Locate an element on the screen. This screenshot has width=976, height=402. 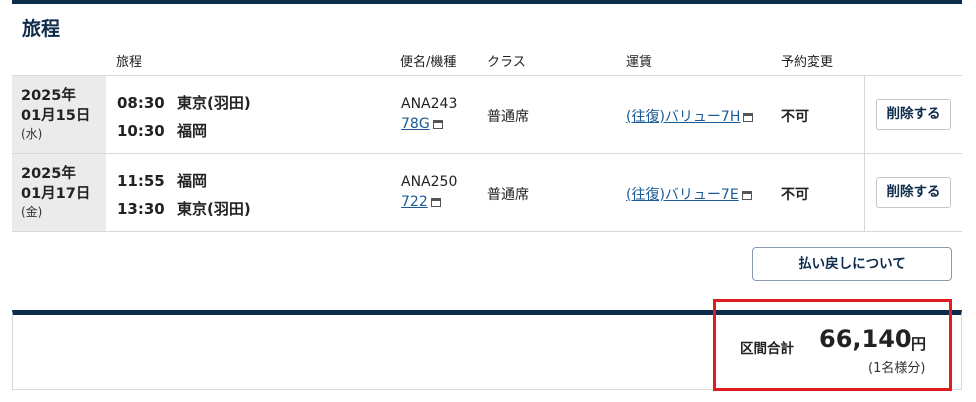
column-header-itinerary: 旅程 is located at coordinates (129, 62).